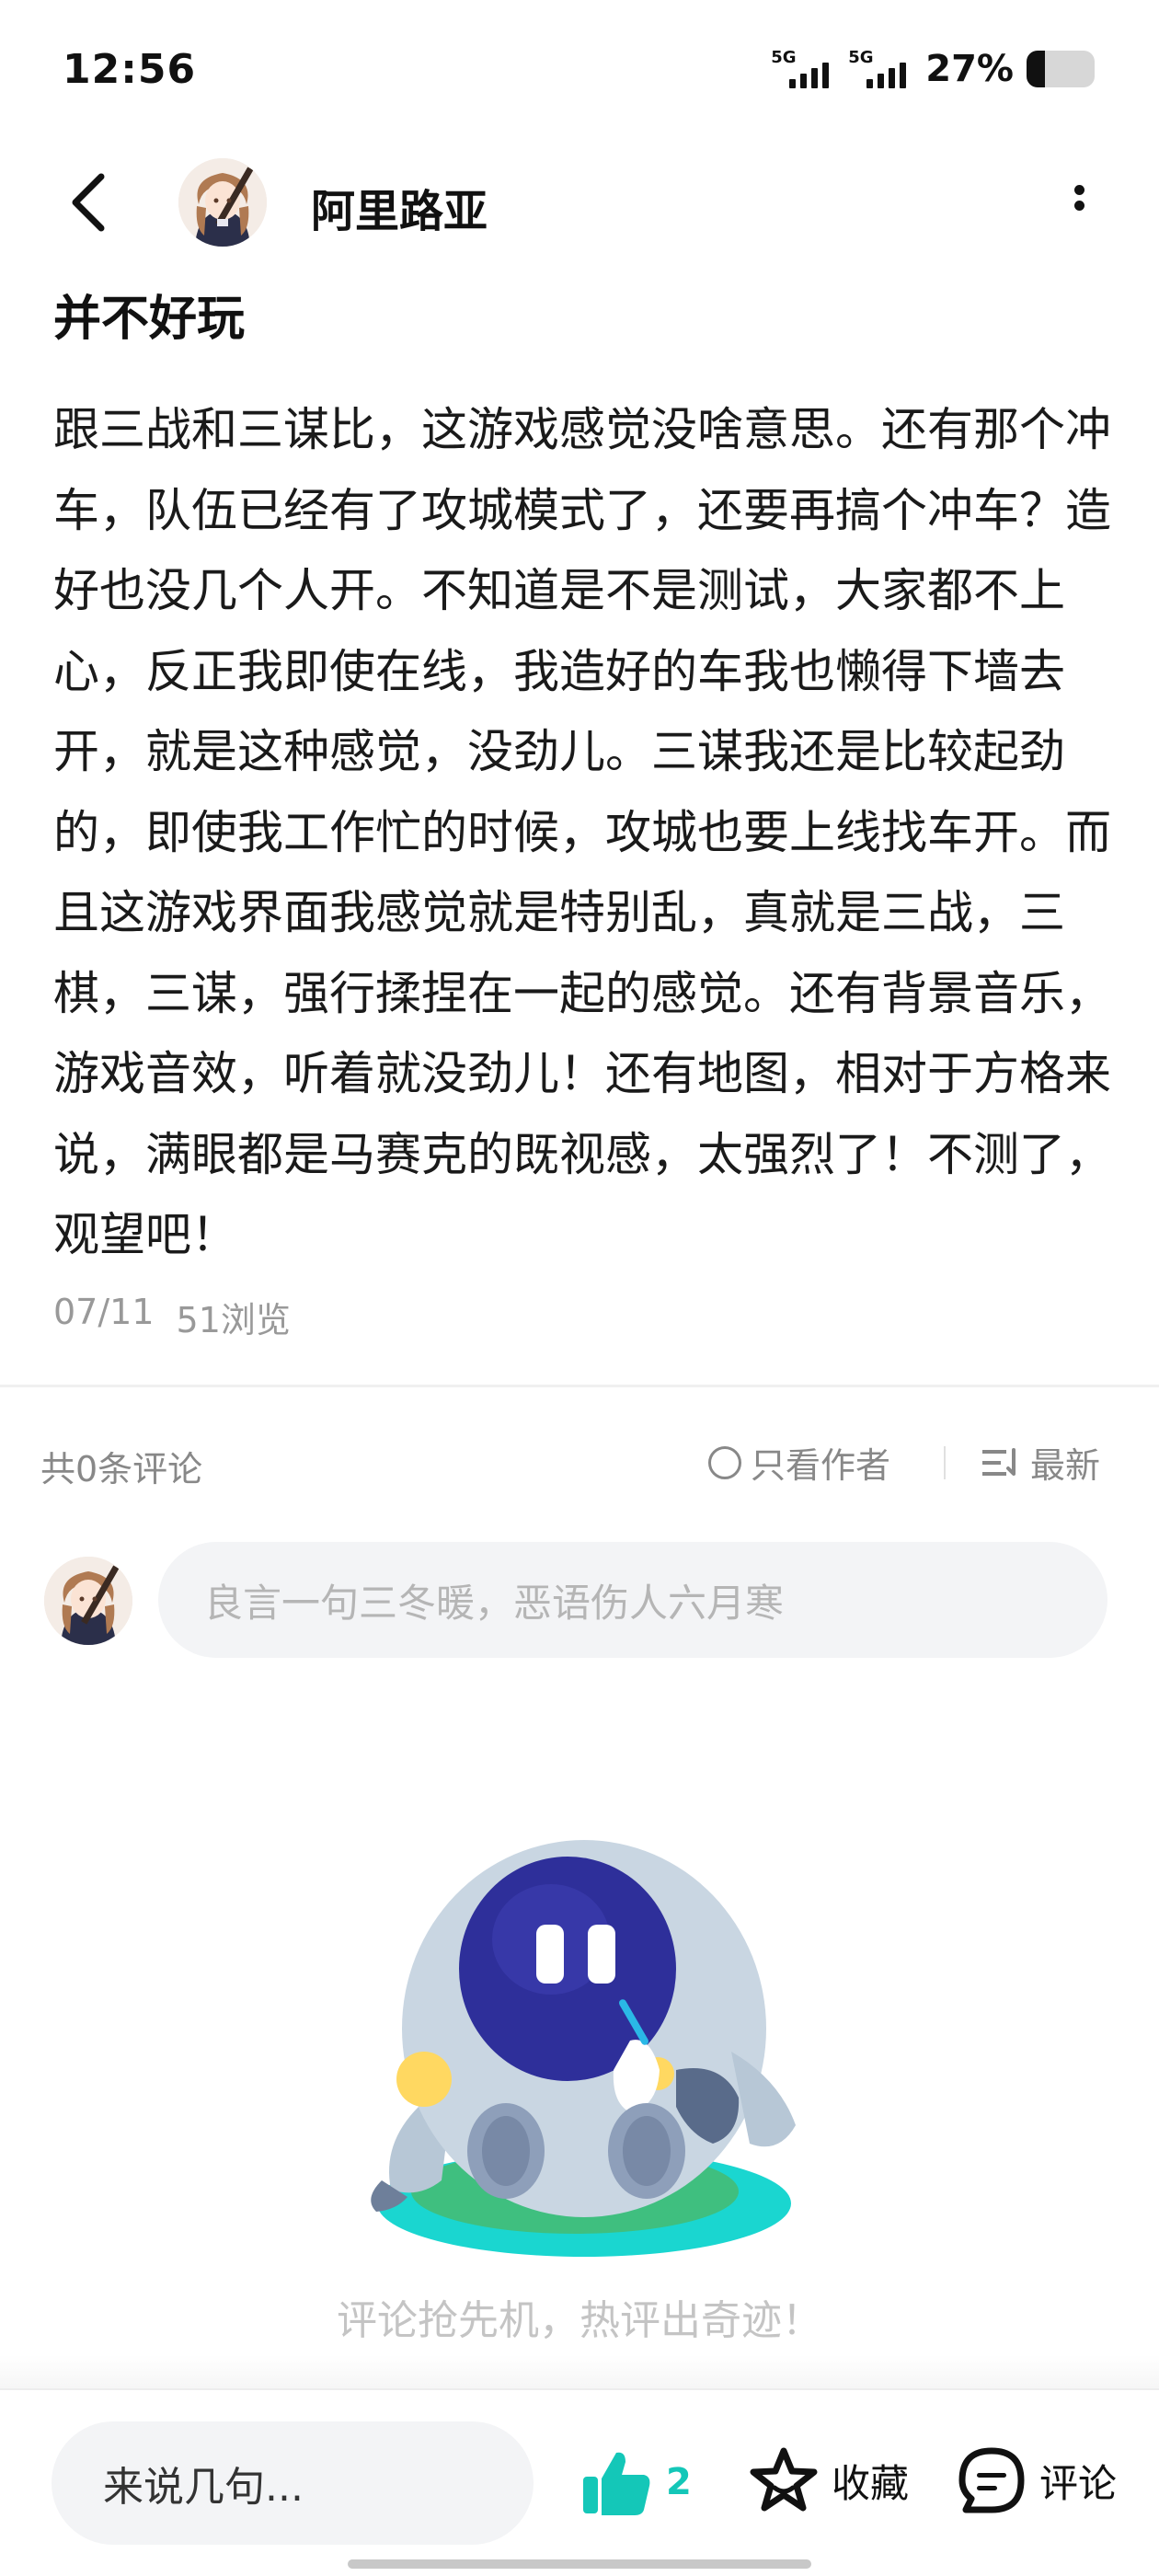 The height and width of the screenshot is (2576, 1159). Describe the element at coordinates (999, 1461) in the screenshot. I see `sort-list-icon` at that location.